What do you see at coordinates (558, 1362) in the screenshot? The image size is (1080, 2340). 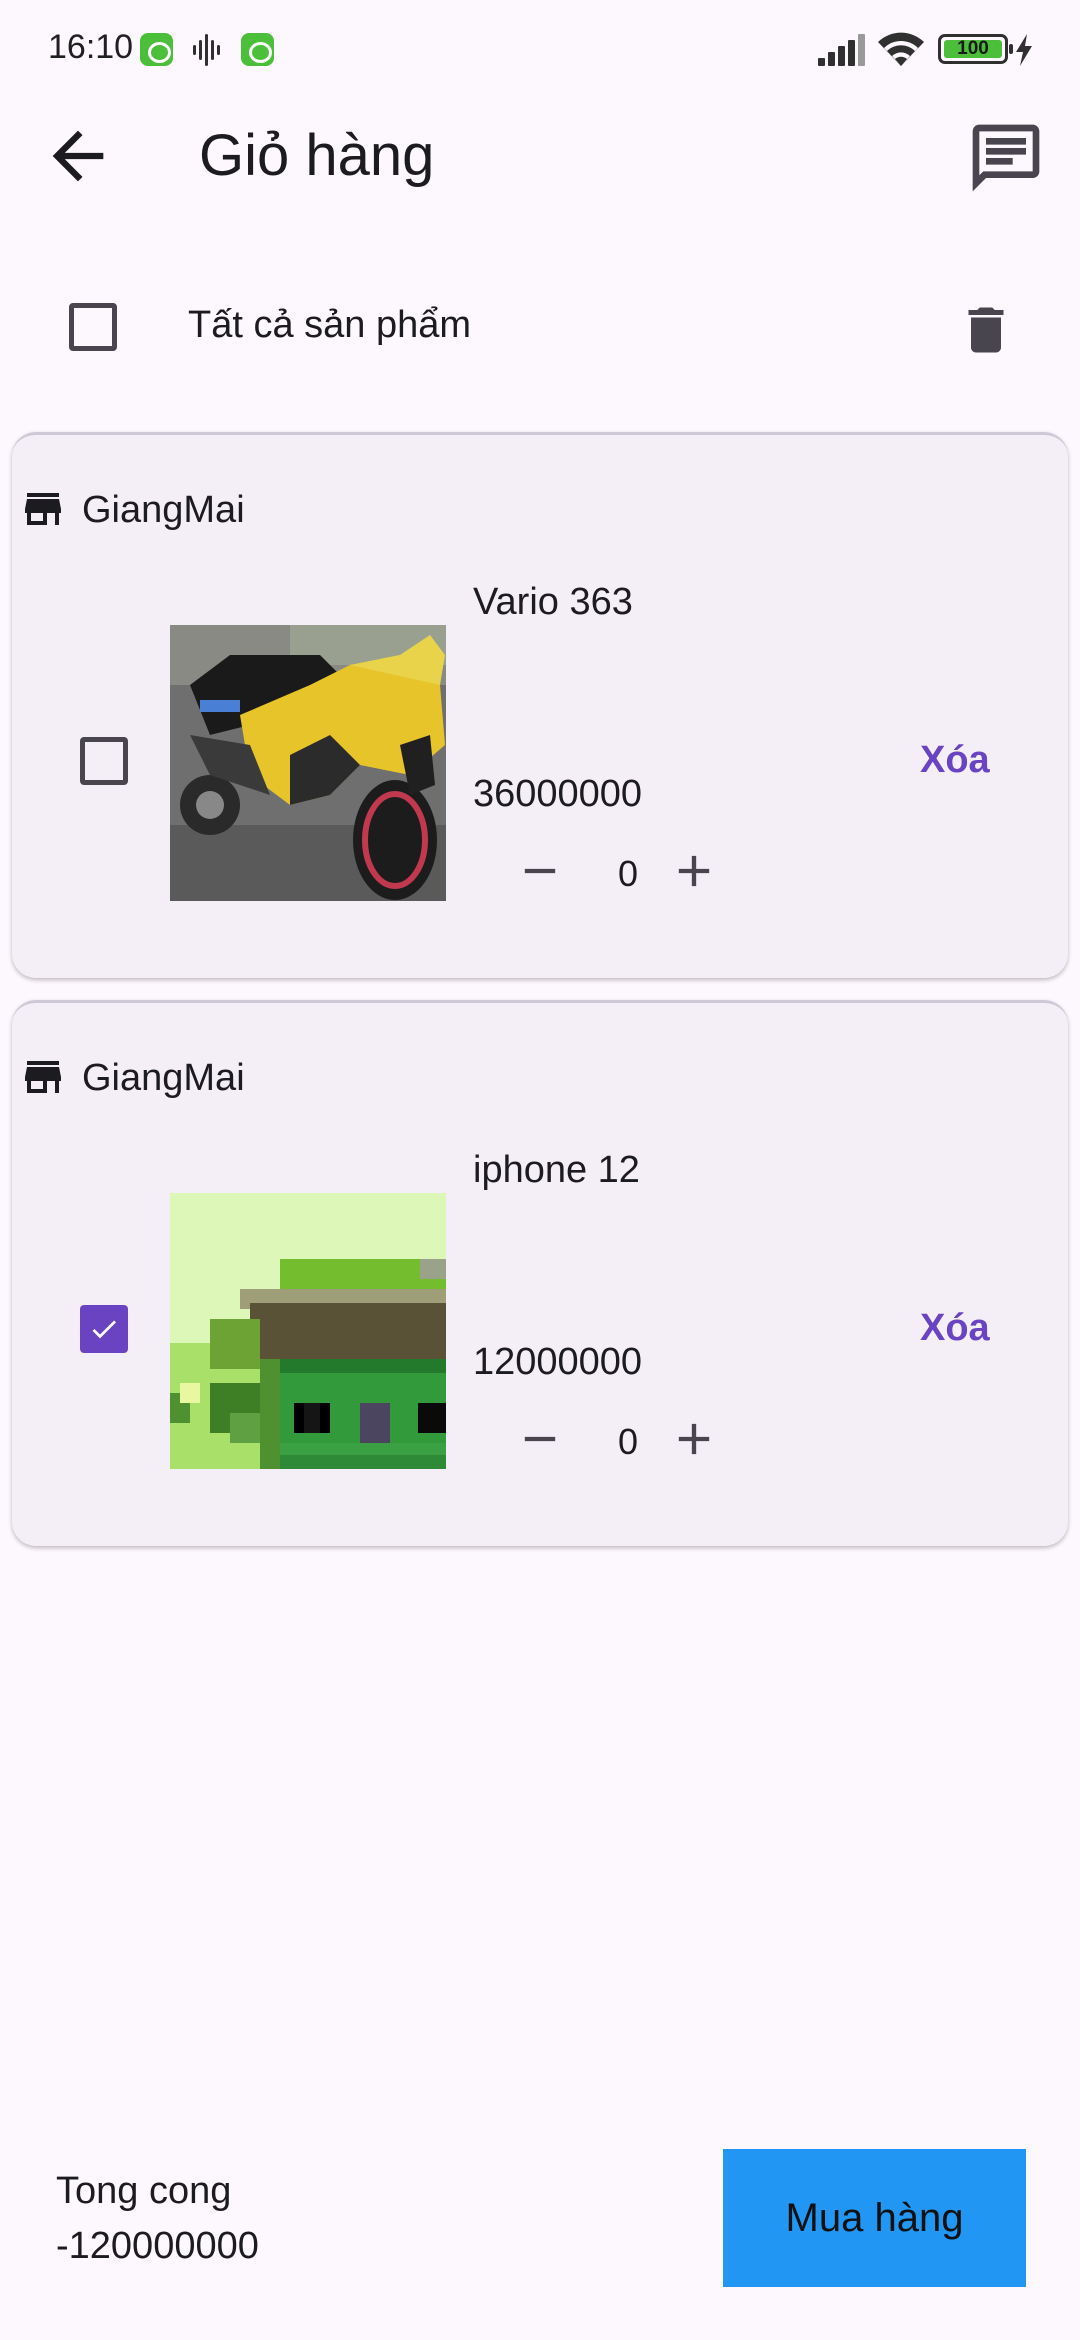 I see `product-price: 12000000` at bounding box center [558, 1362].